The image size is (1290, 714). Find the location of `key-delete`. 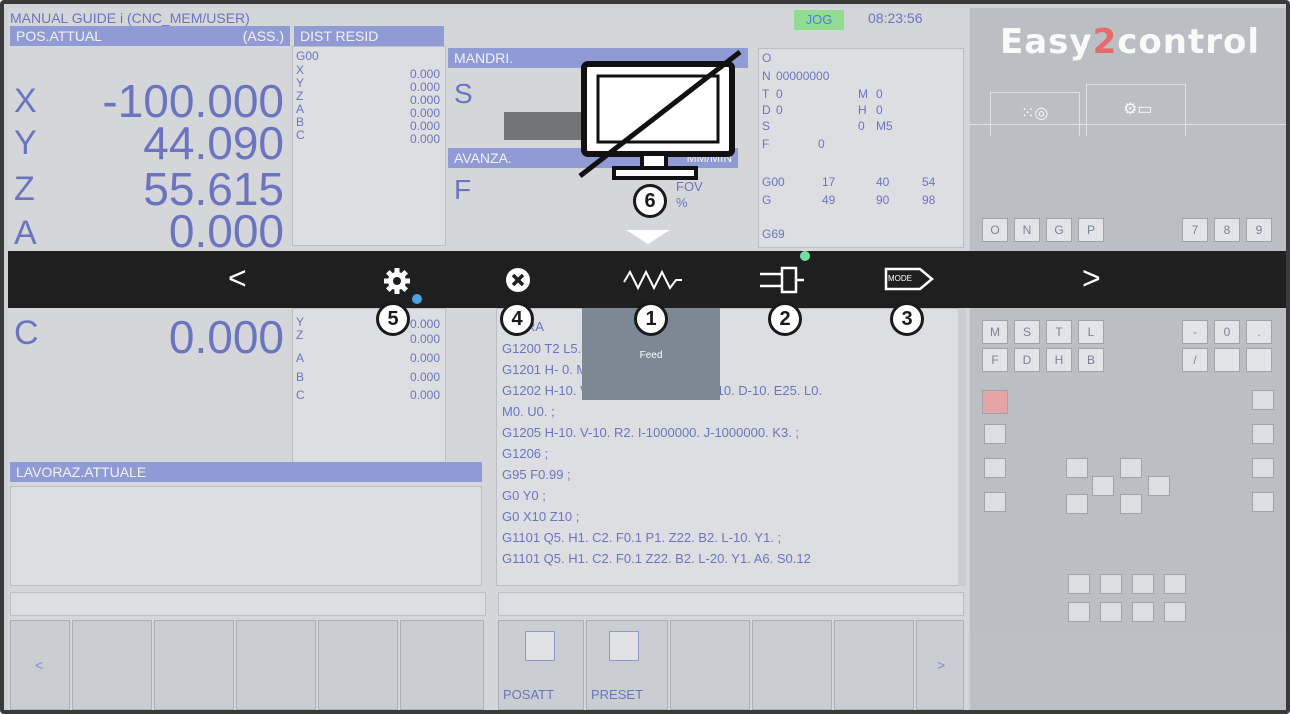

key-delete is located at coordinates (995, 502).